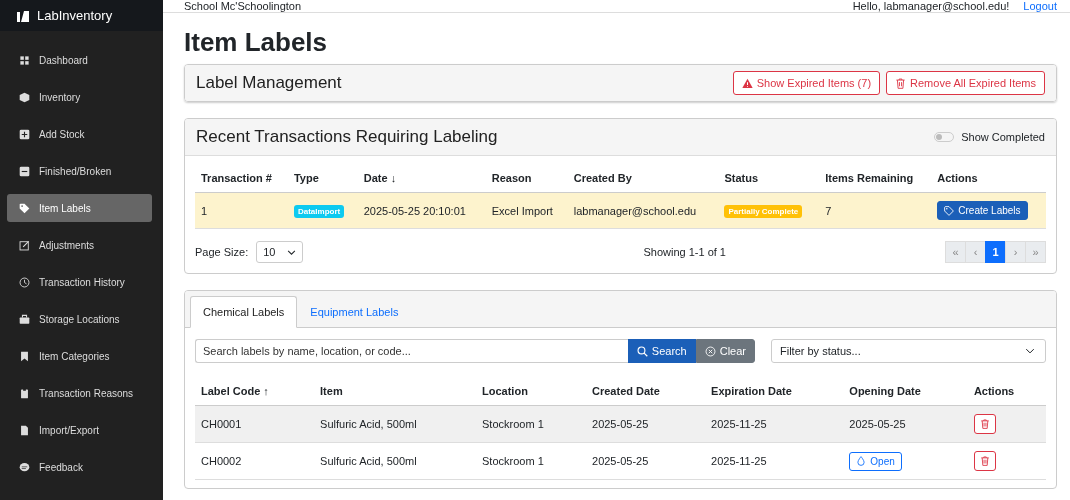 The height and width of the screenshot is (500, 1070). I want to click on card-title: Recent Transactions Requiring Labeling, so click(347, 137).